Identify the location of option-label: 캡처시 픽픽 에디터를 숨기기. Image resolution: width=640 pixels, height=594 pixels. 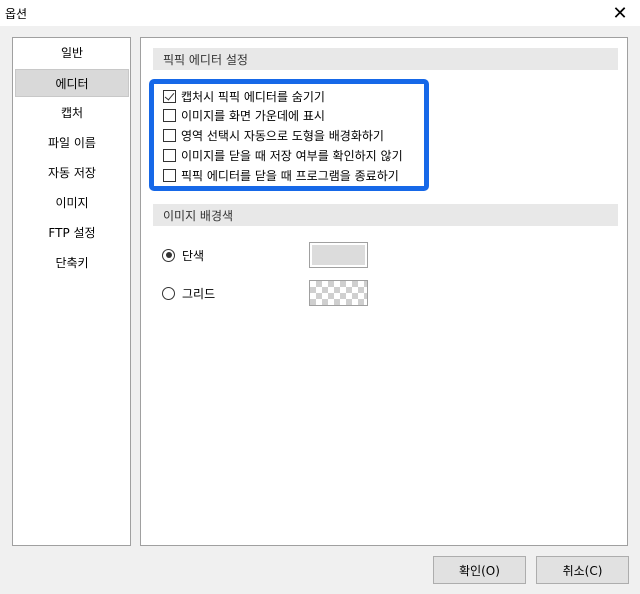
(253, 96).